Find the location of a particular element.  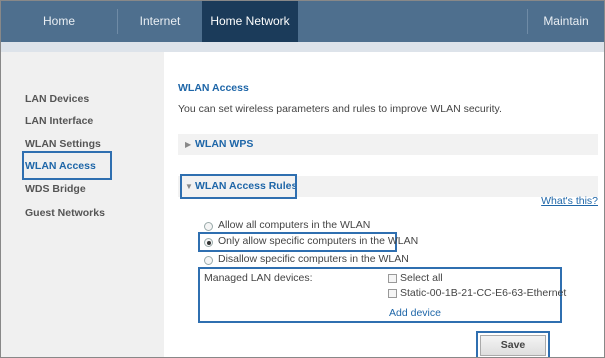

wlan-wps-label: WLAN WPS is located at coordinates (224, 144).